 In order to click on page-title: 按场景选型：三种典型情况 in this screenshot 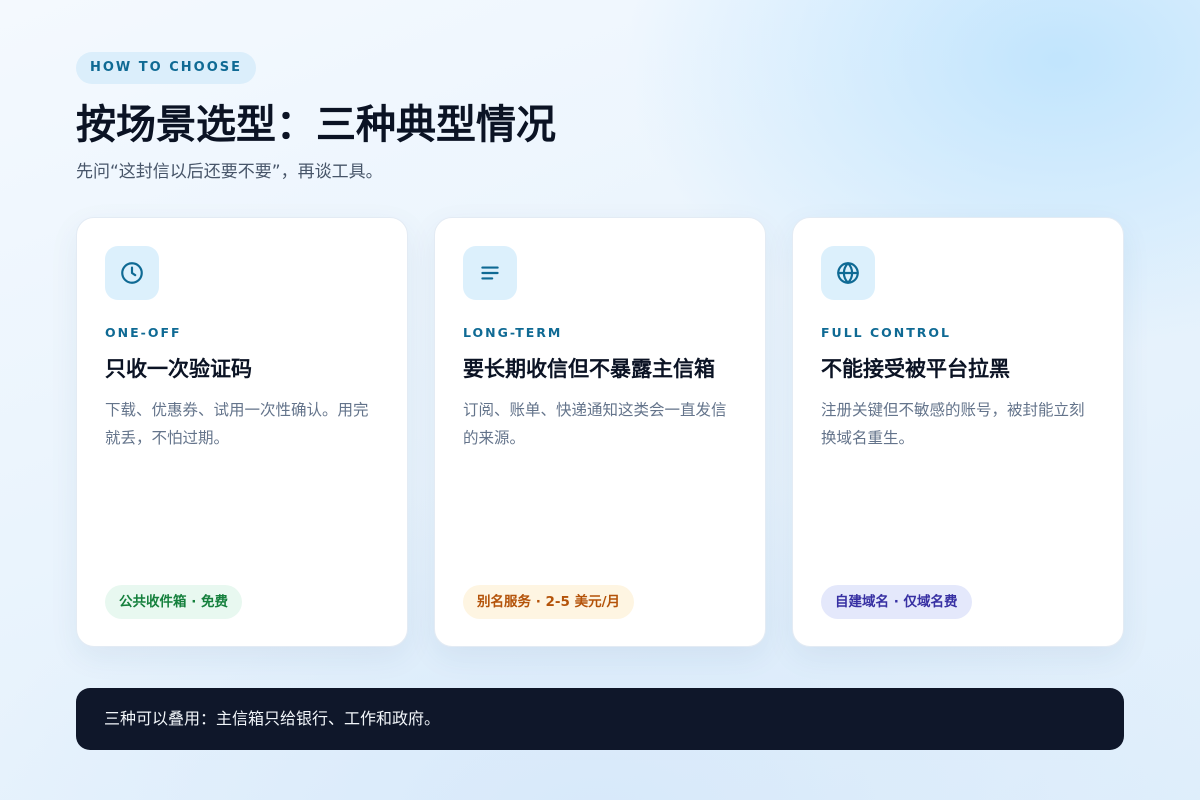, I will do `click(316, 125)`.